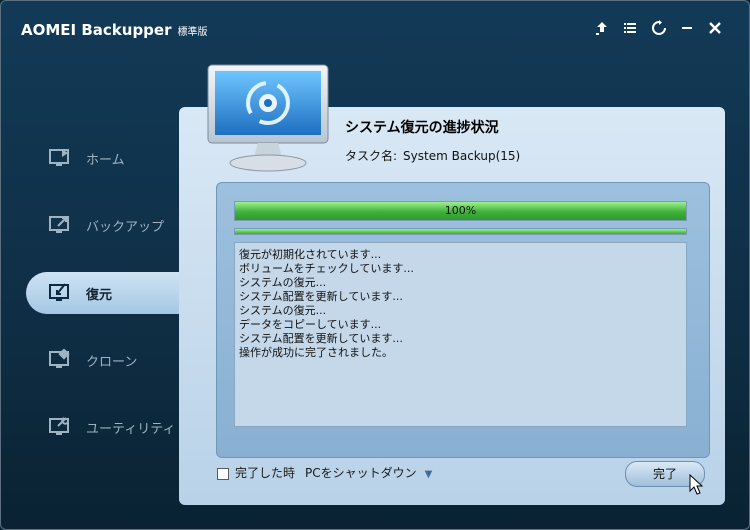 This screenshot has width=750, height=530. I want to click on home-monitor-icon, so click(61, 158).